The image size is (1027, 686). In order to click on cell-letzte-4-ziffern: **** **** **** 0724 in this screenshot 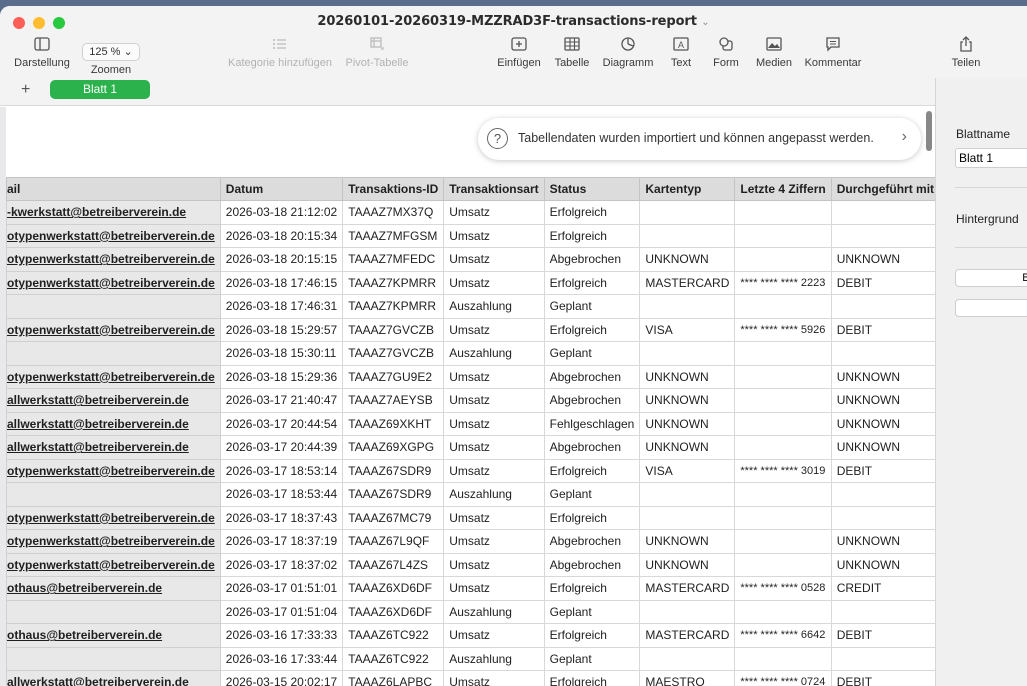, I will do `click(783, 678)`.